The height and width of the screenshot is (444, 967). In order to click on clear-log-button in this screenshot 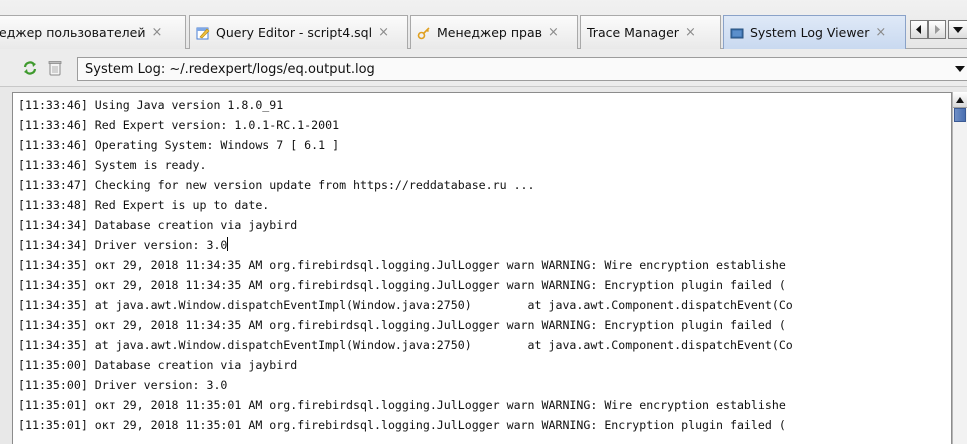, I will do `click(55, 68)`.